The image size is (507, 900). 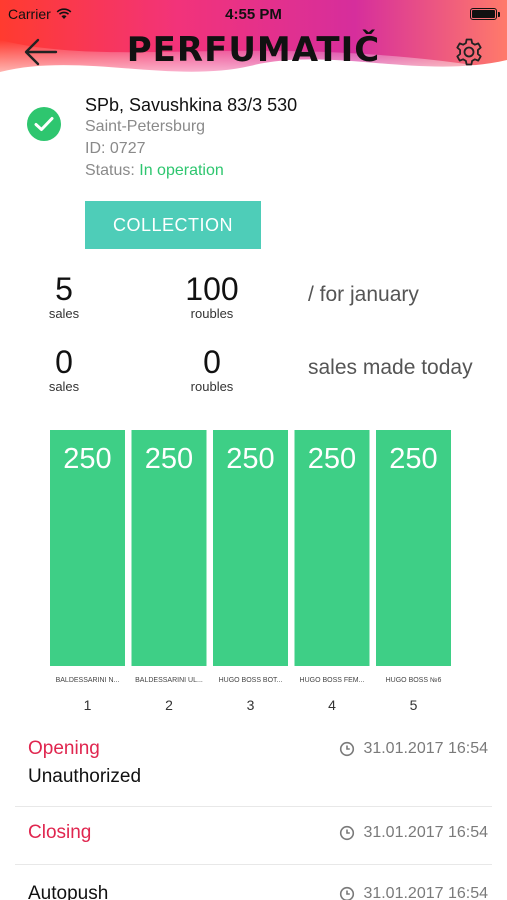 I want to click on slot-number-label: 4, so click(x=332, y=705).